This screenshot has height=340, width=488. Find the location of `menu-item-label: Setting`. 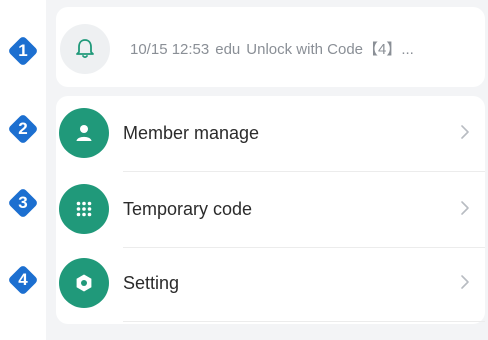

menu-item-label: Setting is located at coordinates (151, 283).